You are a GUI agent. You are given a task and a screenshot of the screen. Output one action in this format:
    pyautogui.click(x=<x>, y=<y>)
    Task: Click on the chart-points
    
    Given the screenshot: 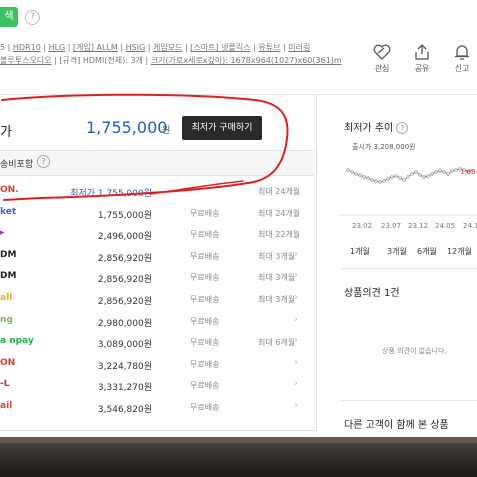 What is the action you would take?
    pyautogui.click(x=408, y=175)
    